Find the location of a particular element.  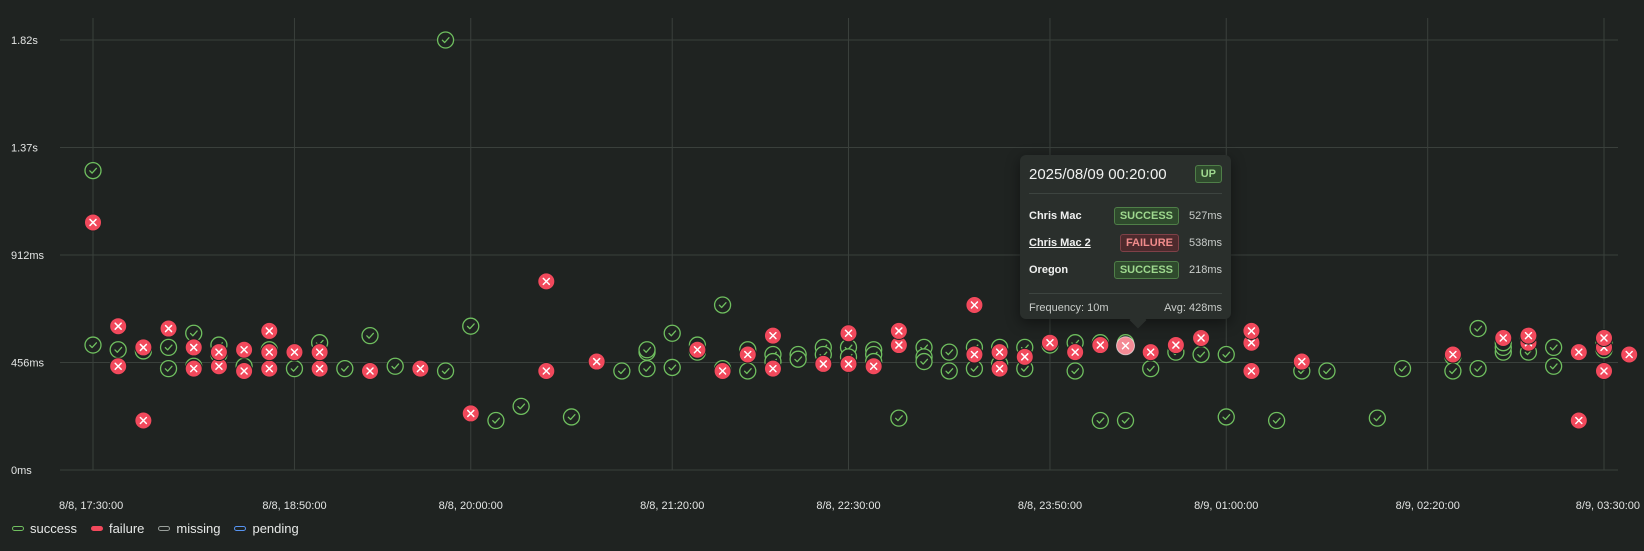

legend-item-failure: failure is located at coordinates (117, 528).